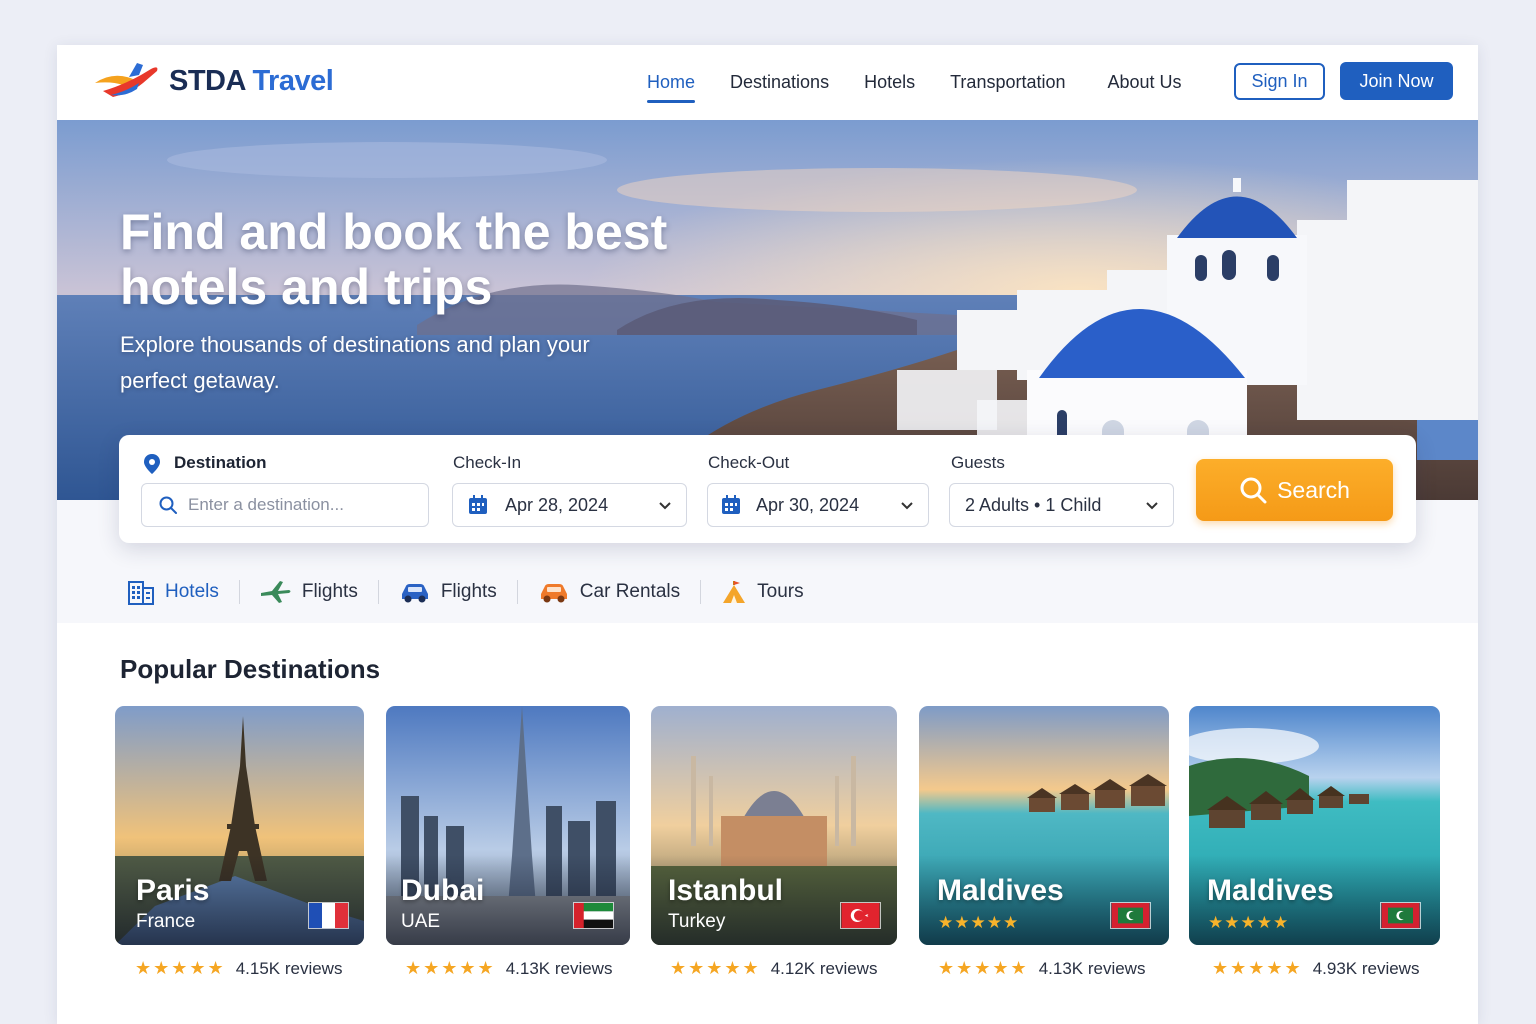  I want to click on destination-country: Turkey, so click(697, 921).